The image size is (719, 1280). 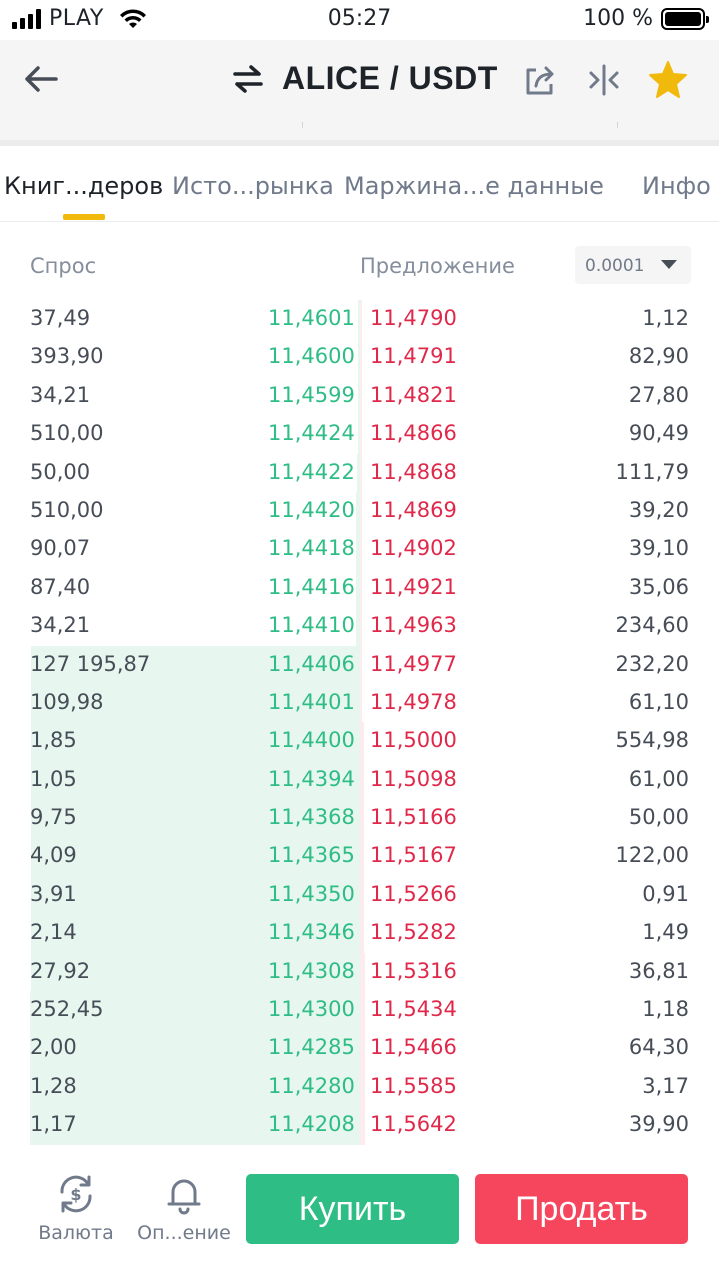 I want to click on order-book-row: 37,49 11,4601 11,4790 1,12, so click(x=359, y=319).